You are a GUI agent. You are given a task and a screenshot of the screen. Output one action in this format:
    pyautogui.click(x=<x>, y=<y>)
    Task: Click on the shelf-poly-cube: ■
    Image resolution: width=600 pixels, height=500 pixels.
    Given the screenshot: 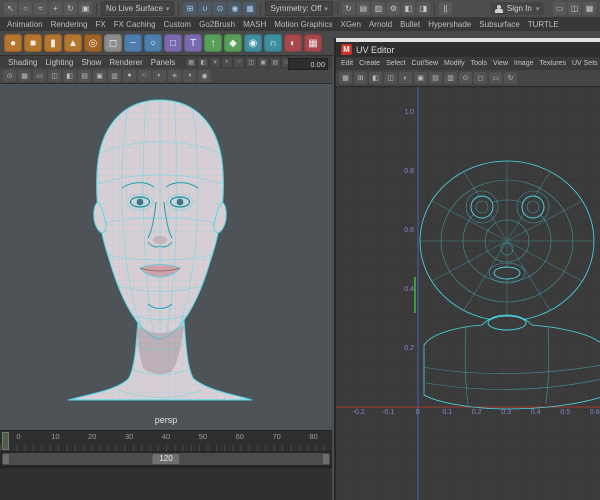 What is the action you would take?
    pyautogui.click(x=33, y=43)
    